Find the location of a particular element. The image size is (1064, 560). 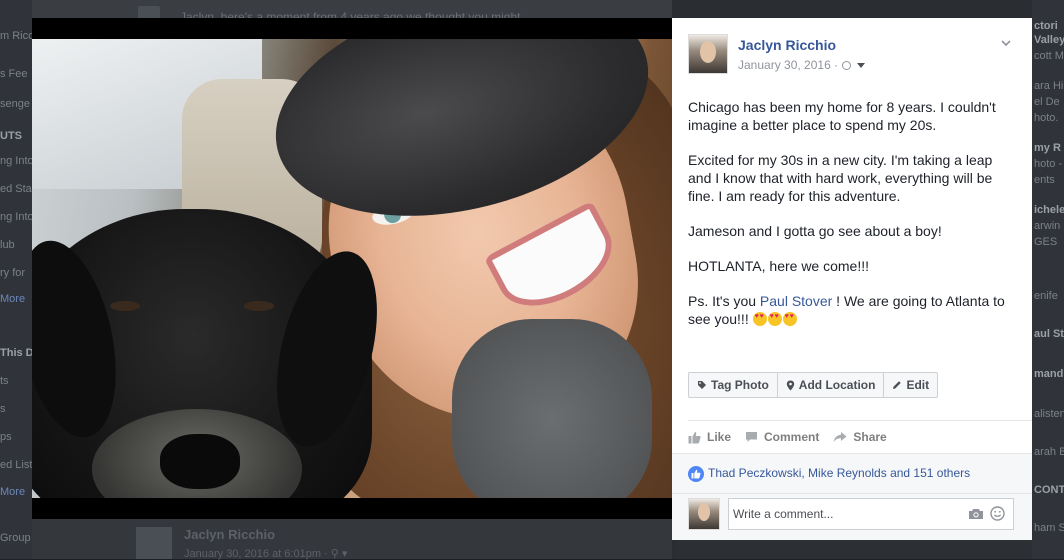

left-item: m Ricc is located at coordinates (17, 36).